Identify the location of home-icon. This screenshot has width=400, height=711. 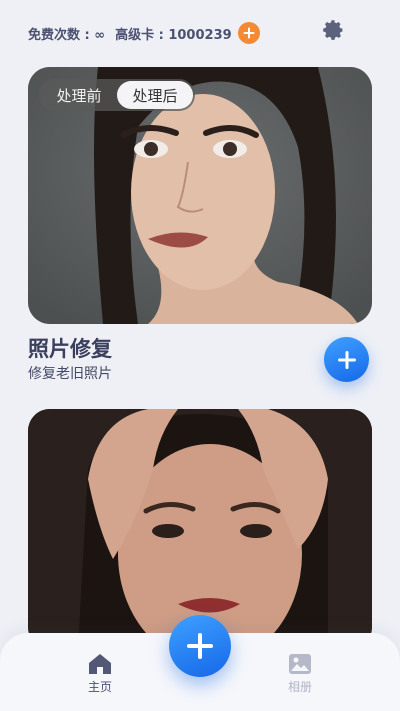
(100, 664).